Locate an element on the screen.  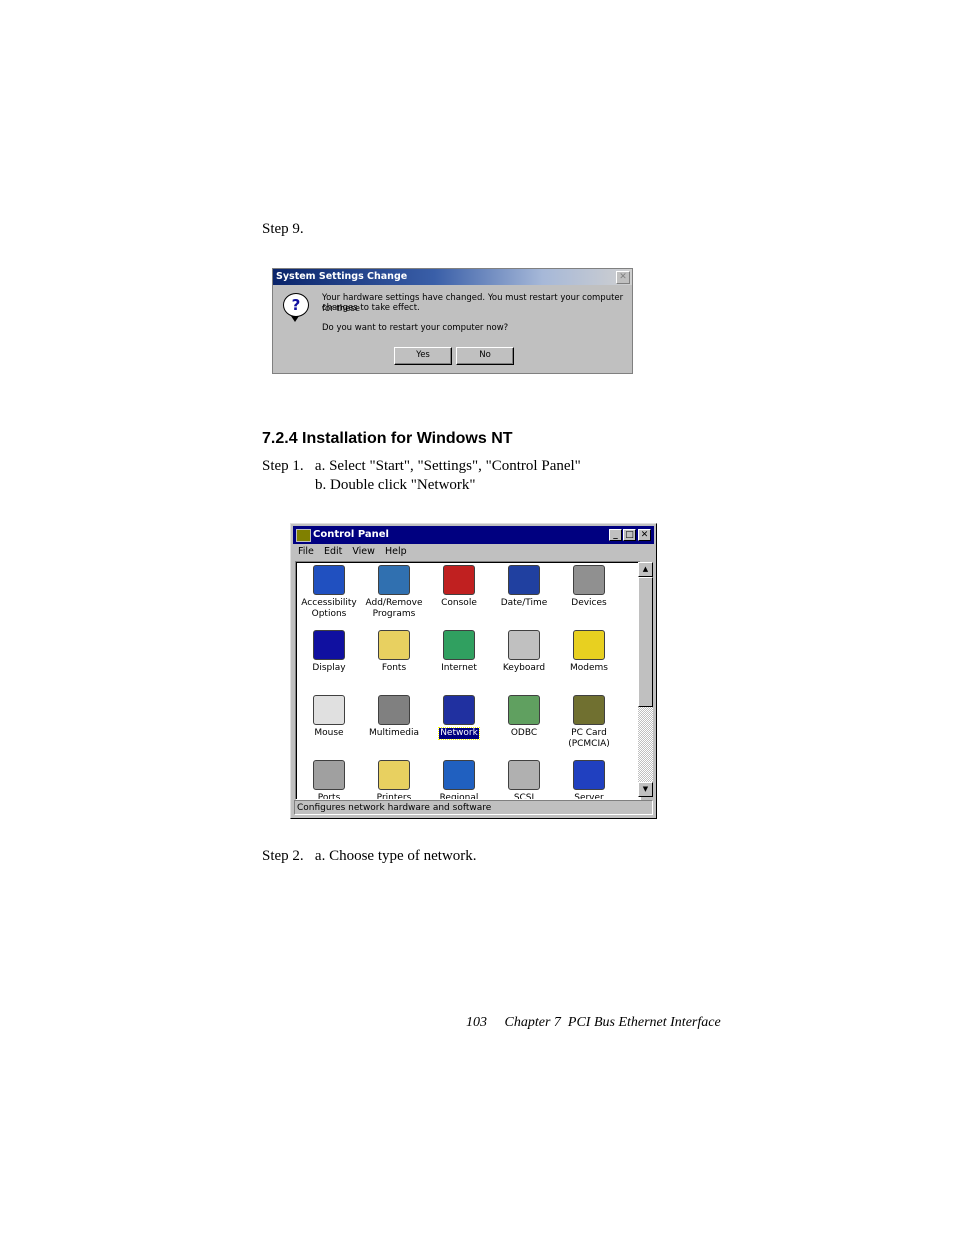
dialog-message-line2: changes to take effect. is located at coordinates (371, 308).